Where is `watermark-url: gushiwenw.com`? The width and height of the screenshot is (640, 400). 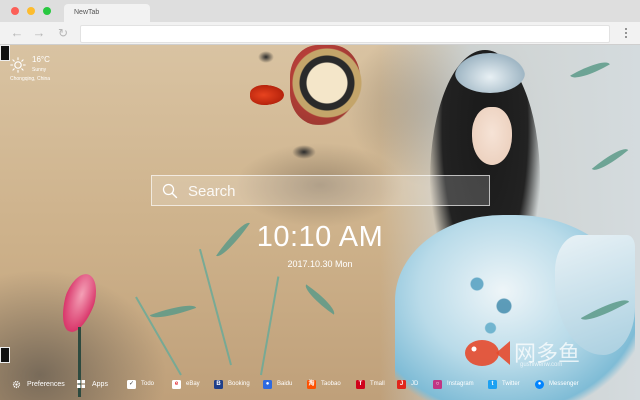 watermark-url: gushiwenw.com is located at coordinates (541, 365).